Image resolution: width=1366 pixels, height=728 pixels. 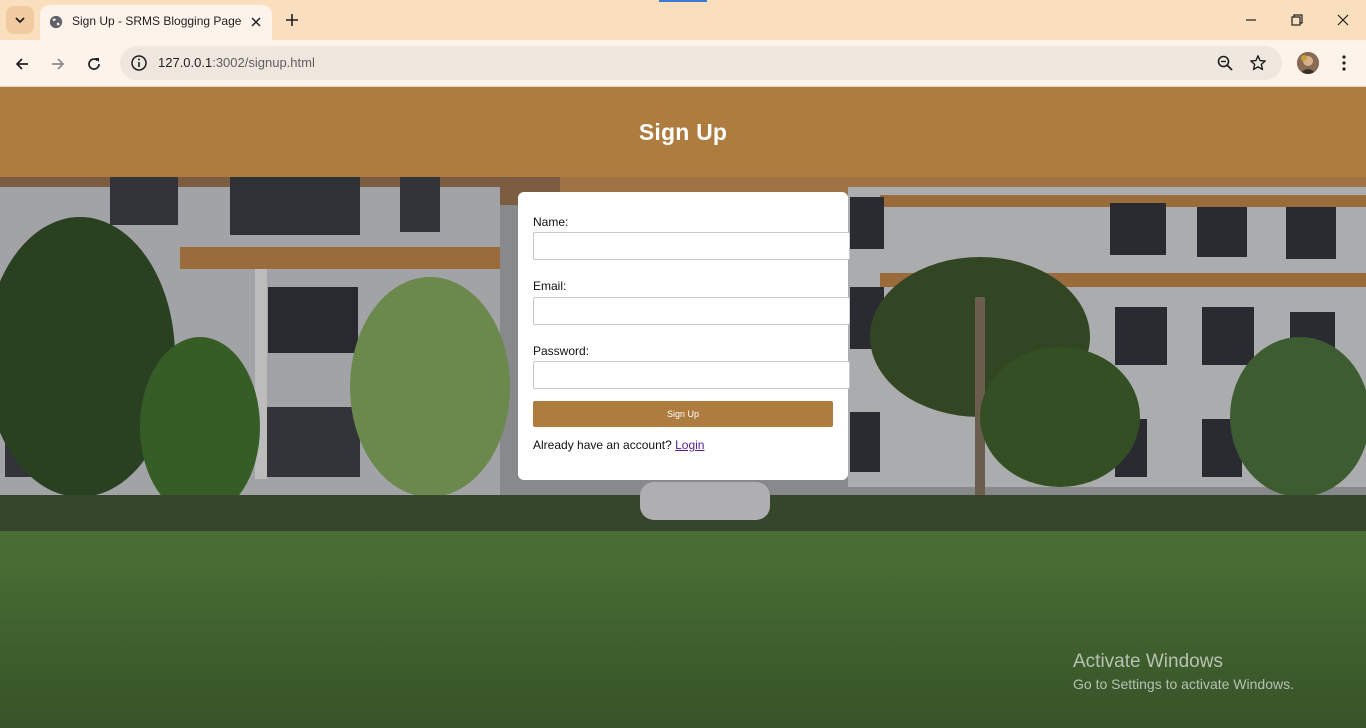 I want to click on reload-button, so click(x=94, y=64).